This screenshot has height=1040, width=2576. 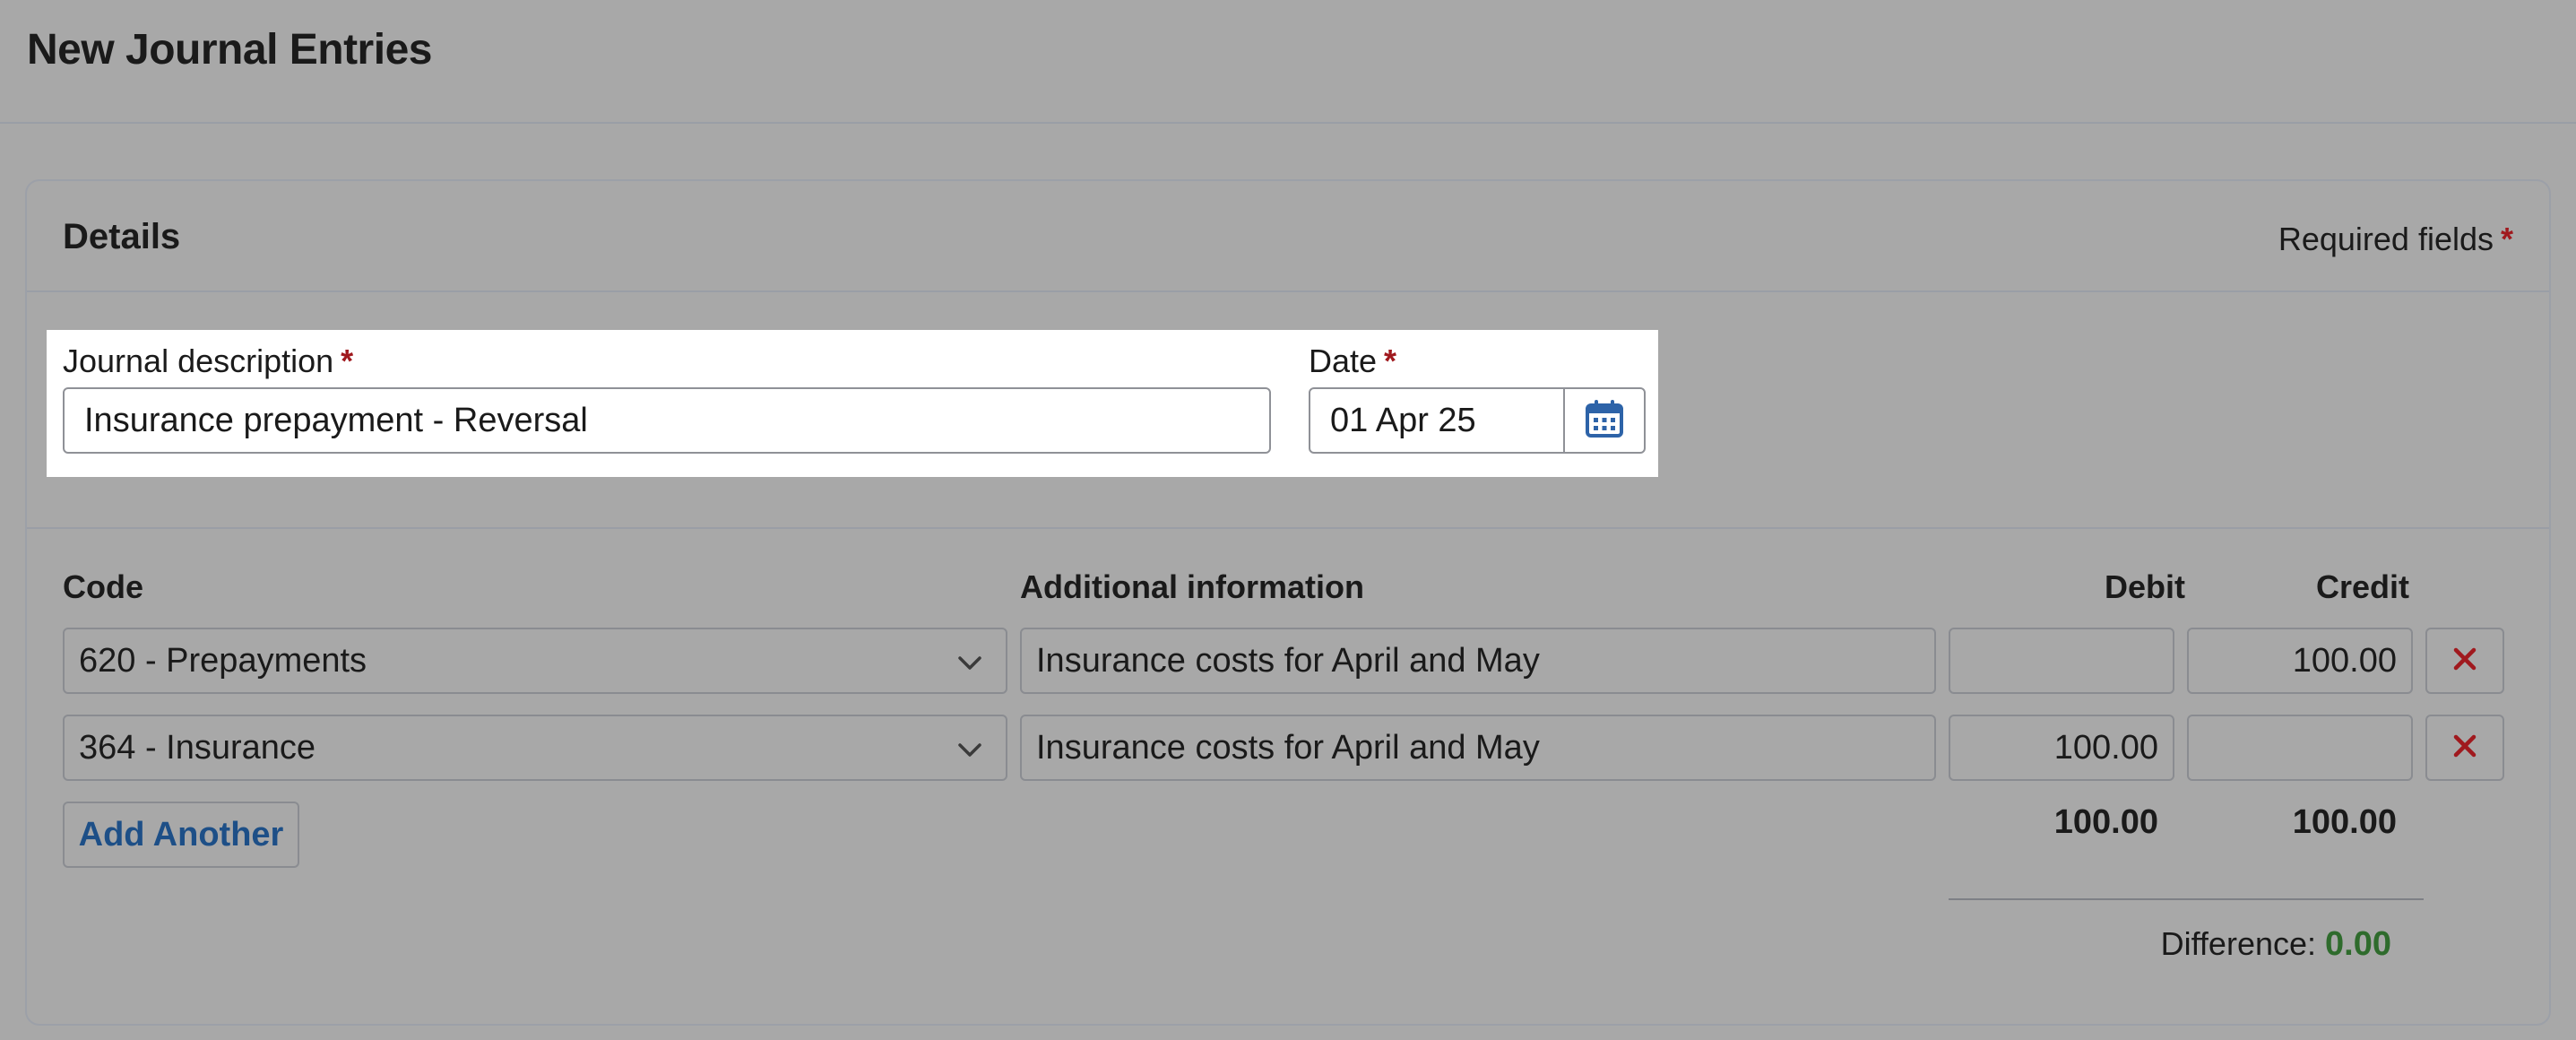 I want to click on card-header: Details Required fields *, so click(x=1288, y=236).